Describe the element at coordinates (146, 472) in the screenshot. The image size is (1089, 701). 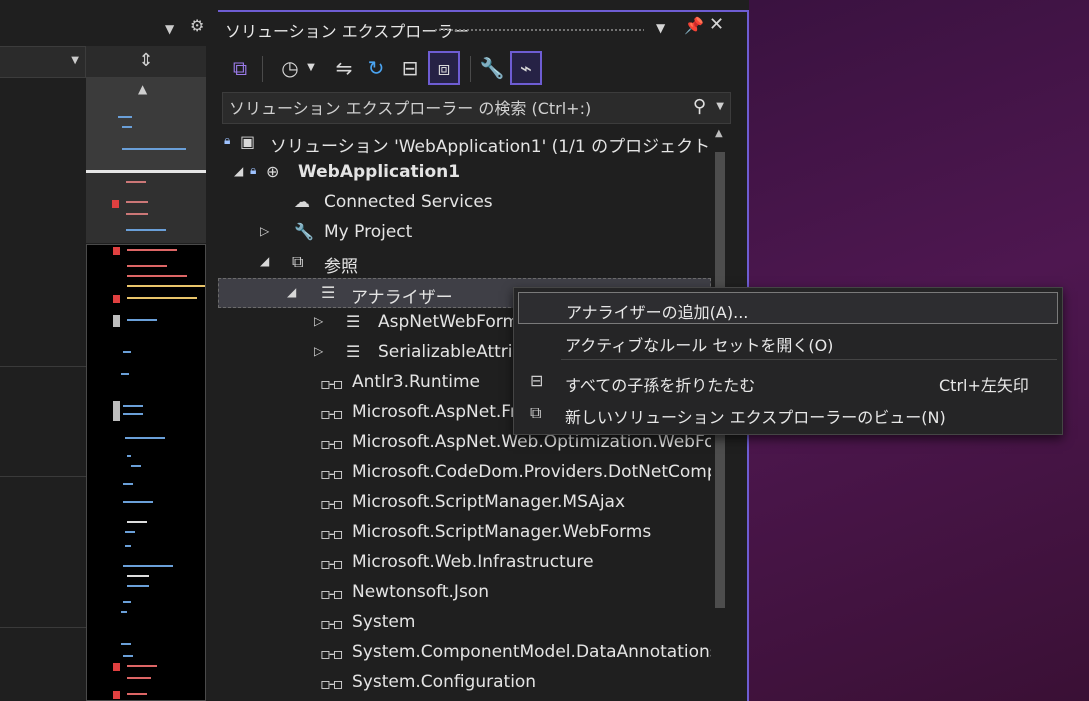
I see `minimap-code` at that location.